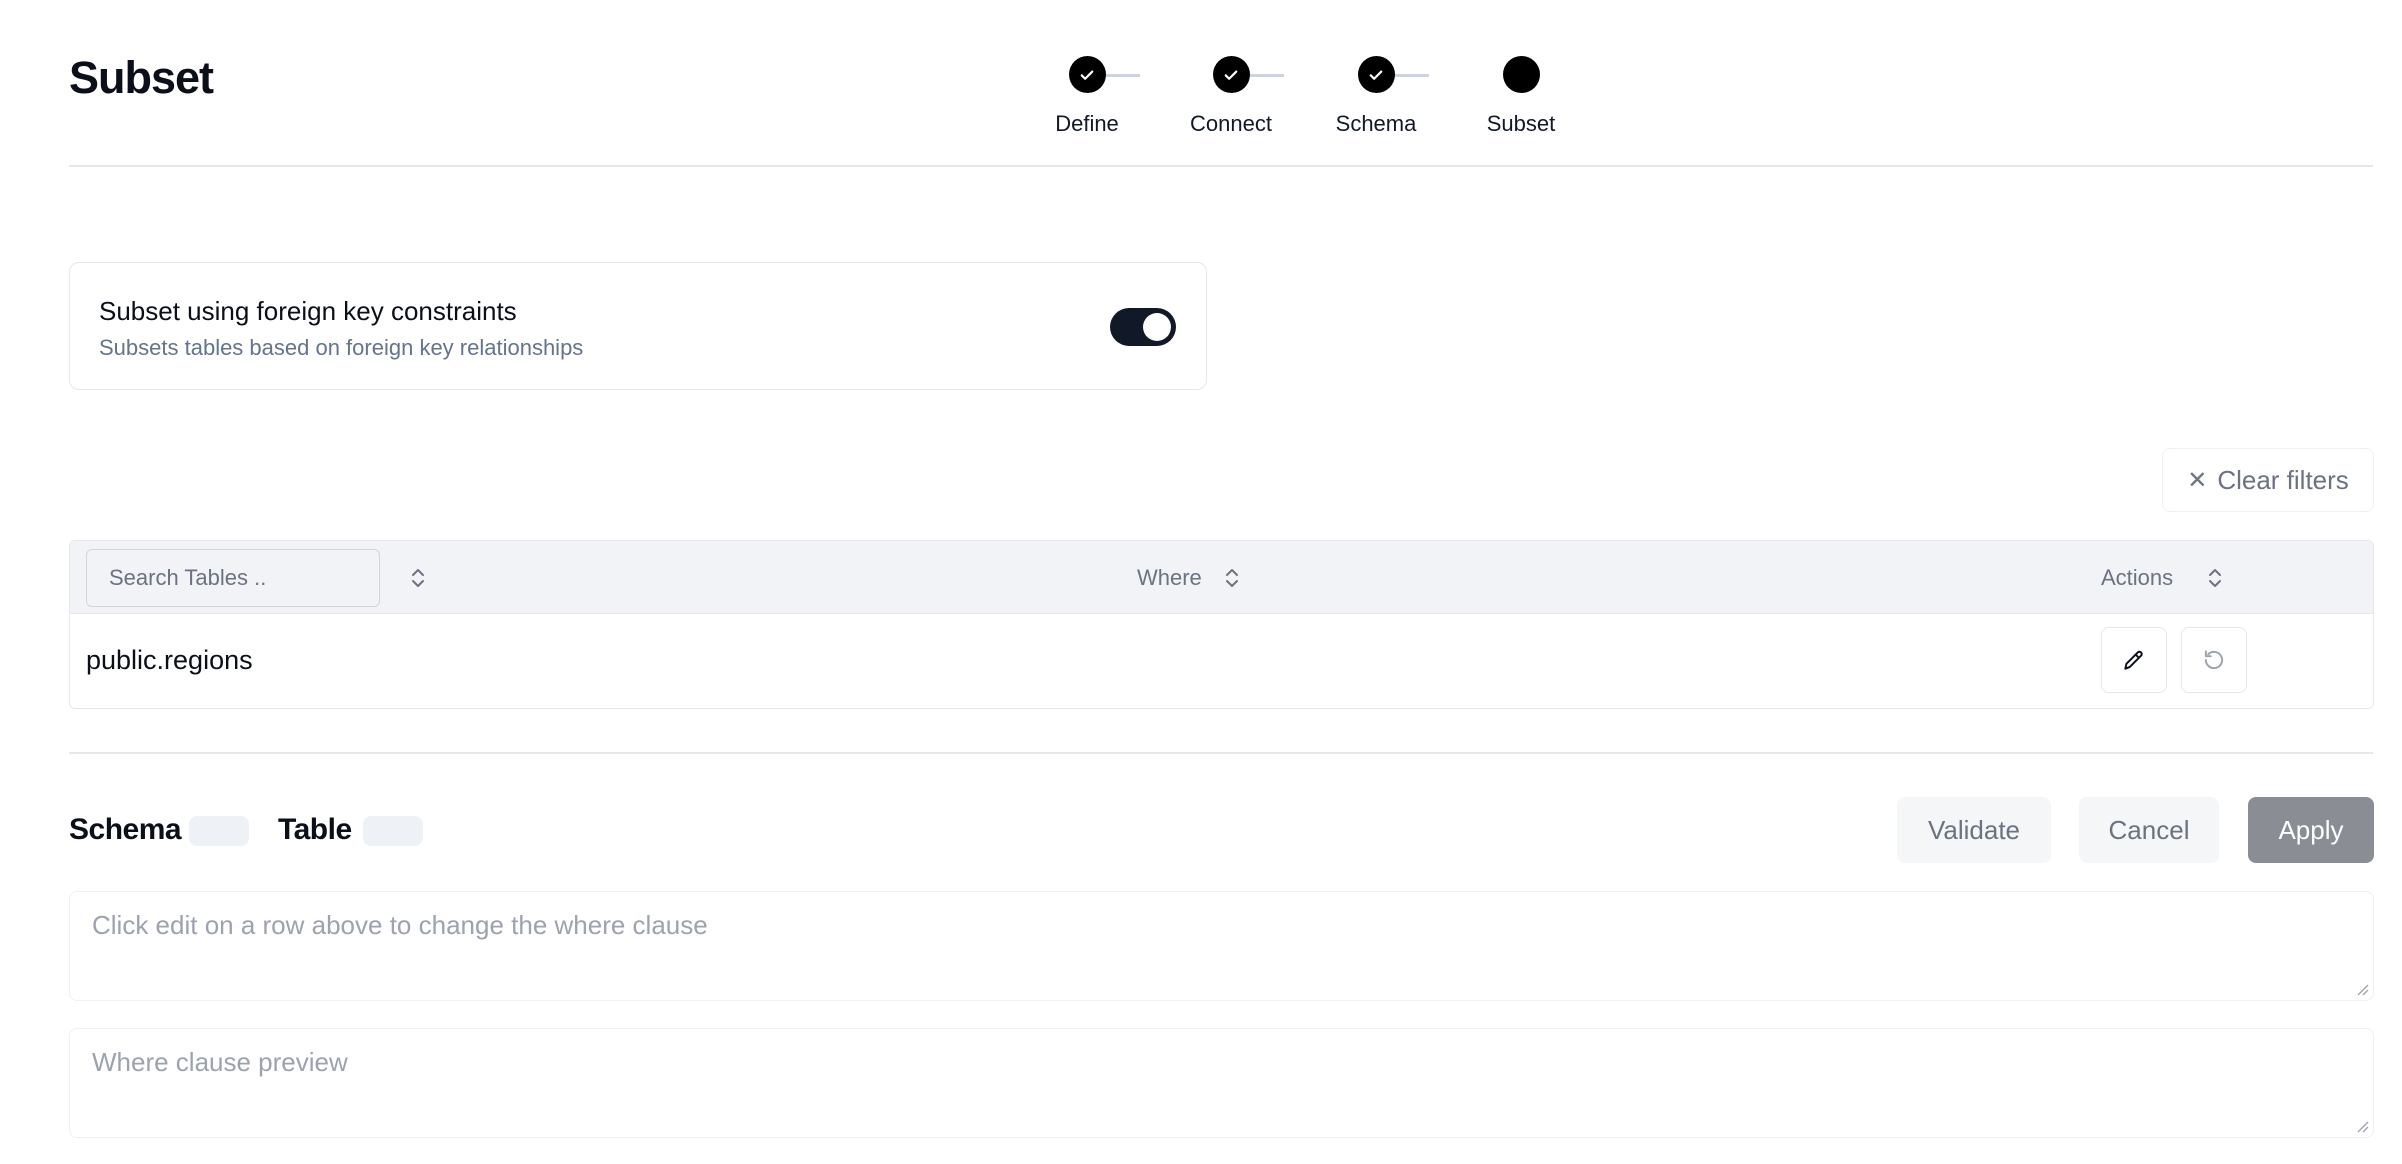  What do you see at coordinates (2283, 479) in the screenshot?
I see `clear-filters-label: Clear filters` at bounding box center [2283, 479].